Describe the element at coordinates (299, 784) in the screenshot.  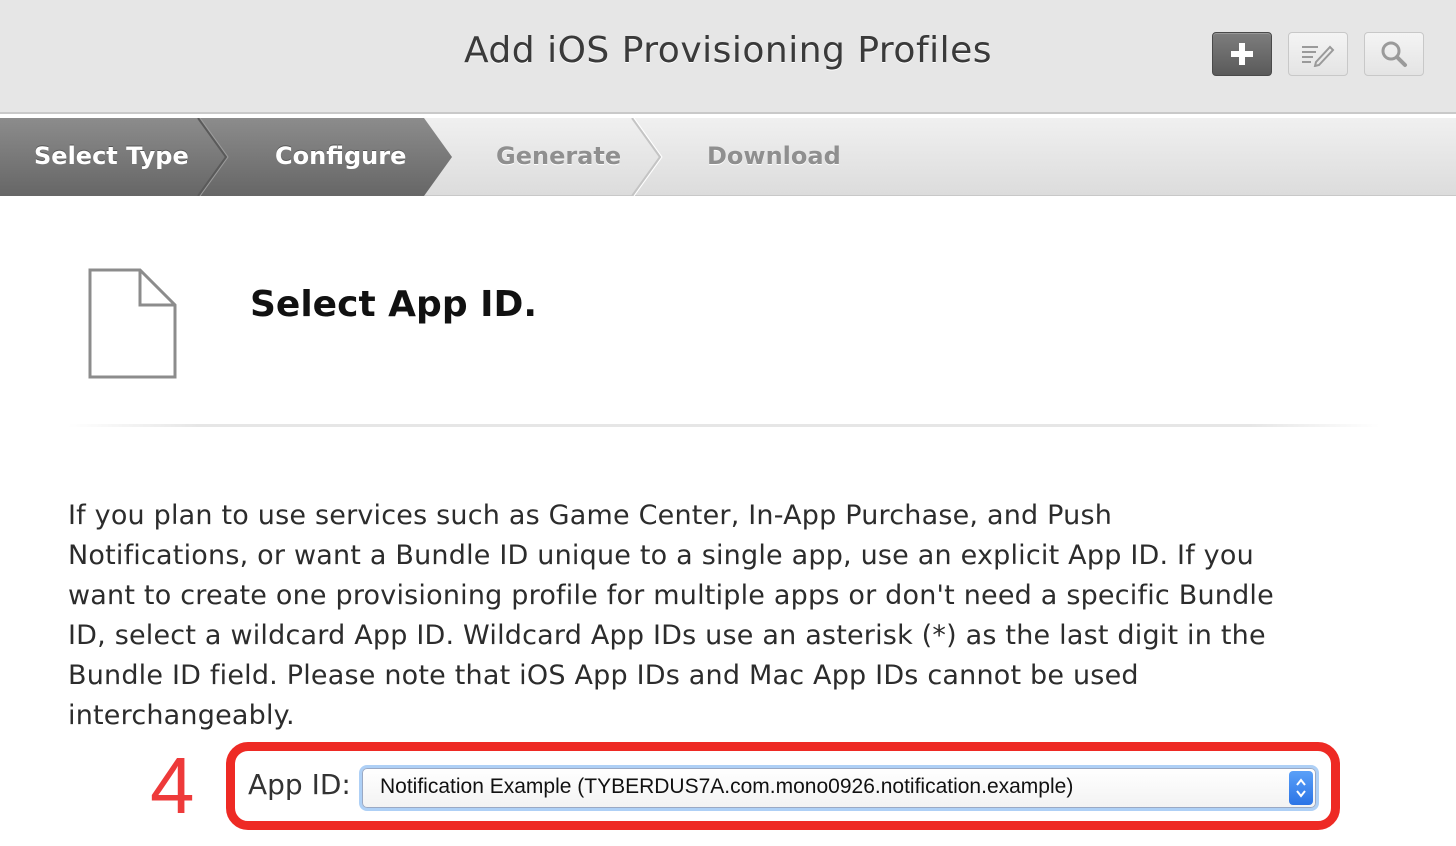
I see `app-id-label: App ID:` at that location.